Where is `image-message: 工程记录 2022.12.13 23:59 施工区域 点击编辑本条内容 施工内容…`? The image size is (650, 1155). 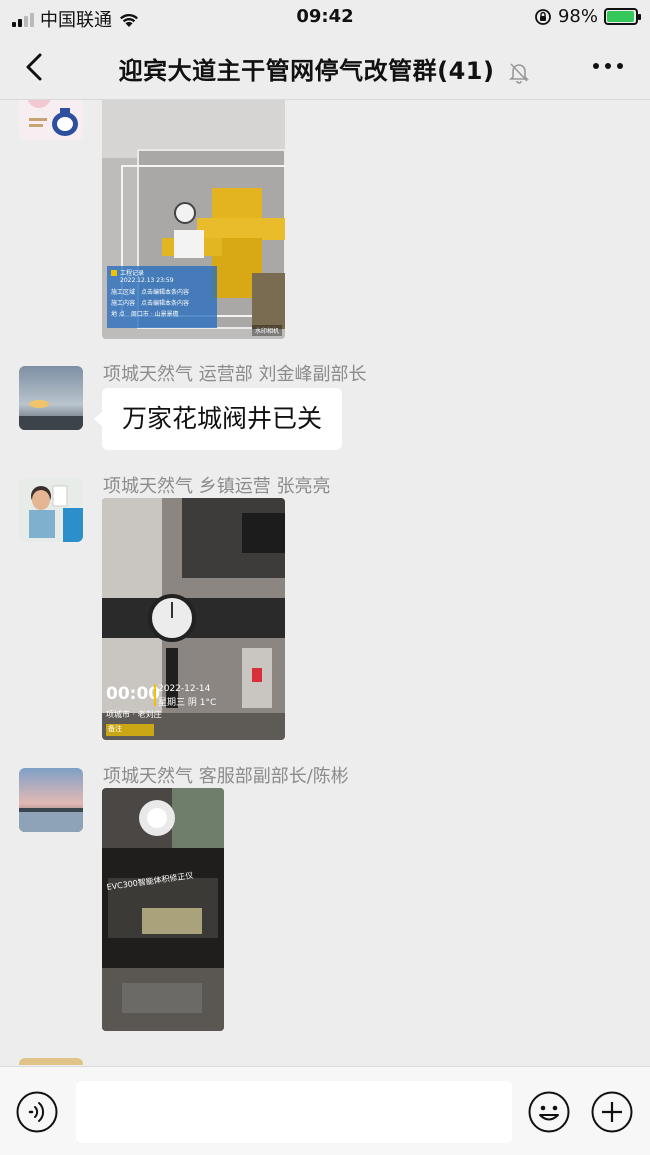 image-message: 工程记录 2022.12.13 23:59 施工区域 点击编辑本条内容 施工内容… is located at coordinates (193, 219).